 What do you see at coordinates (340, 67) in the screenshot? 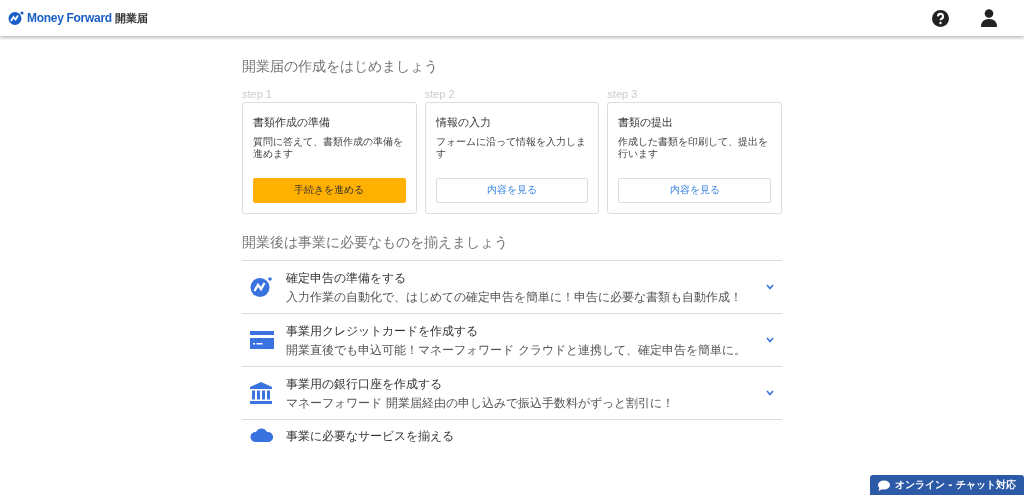
I see `section-heading: 開業届の作成をはじめましょう` at bounding box center [340, 67].